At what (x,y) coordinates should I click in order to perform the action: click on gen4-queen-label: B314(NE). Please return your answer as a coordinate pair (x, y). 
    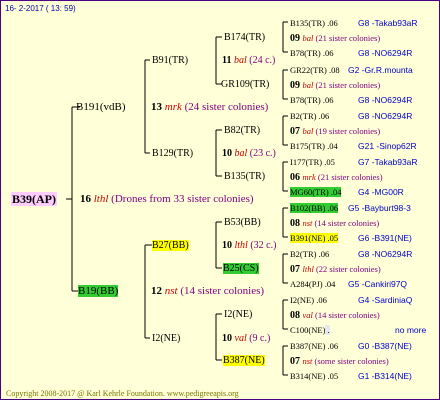
    Looking at the image, I should click on (307, 376).